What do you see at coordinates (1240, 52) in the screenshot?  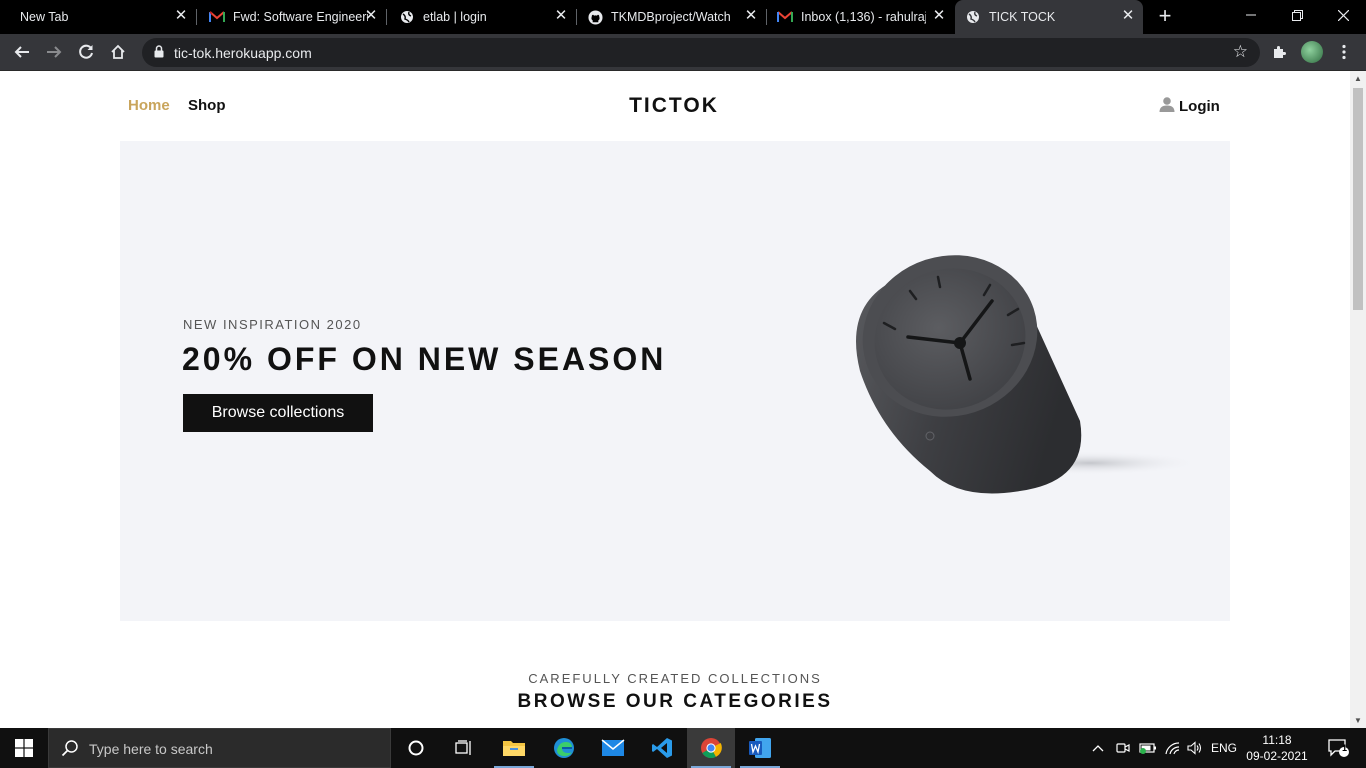 I see `bookmark-star-icon: ☆` at bounding box center [1240, 52].